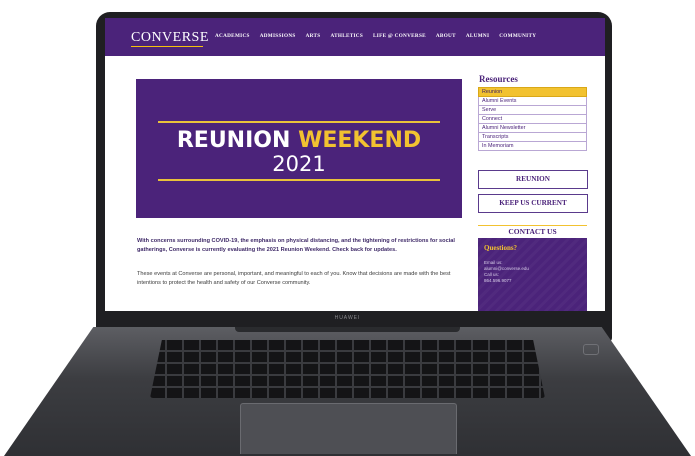  I want to click on reunion-weekend-banner: REUNION WEEKEND 2021, so click(299, 148).